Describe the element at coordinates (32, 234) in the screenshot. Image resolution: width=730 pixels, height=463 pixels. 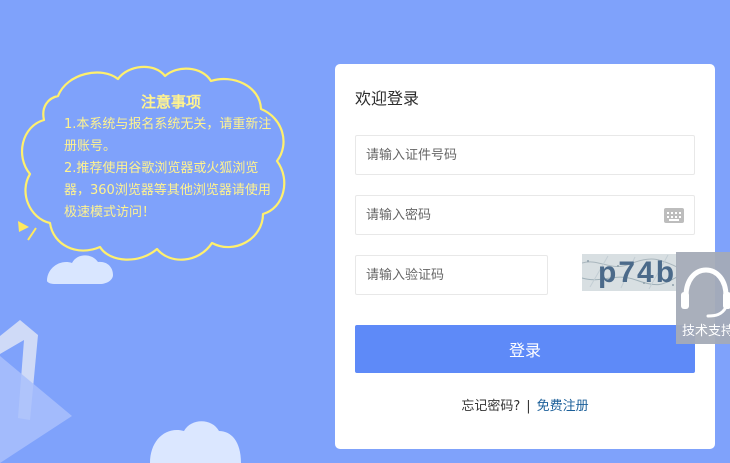
I see `sparkle-line` at that location.